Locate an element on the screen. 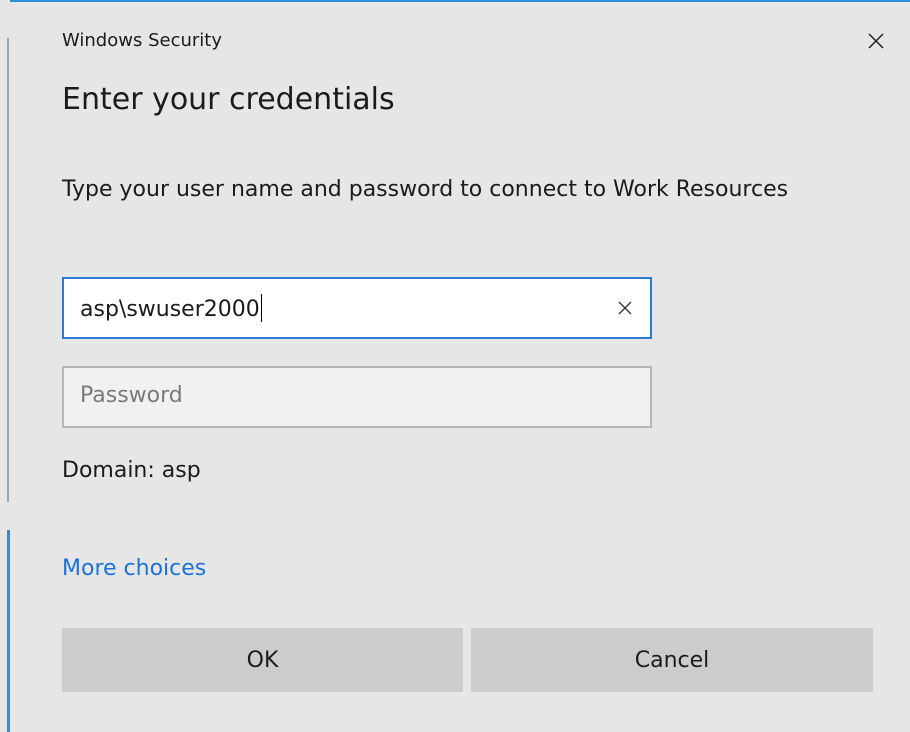 The image size is (910, 732). more-choices-link: More choices is located at coordinates (134, 568).